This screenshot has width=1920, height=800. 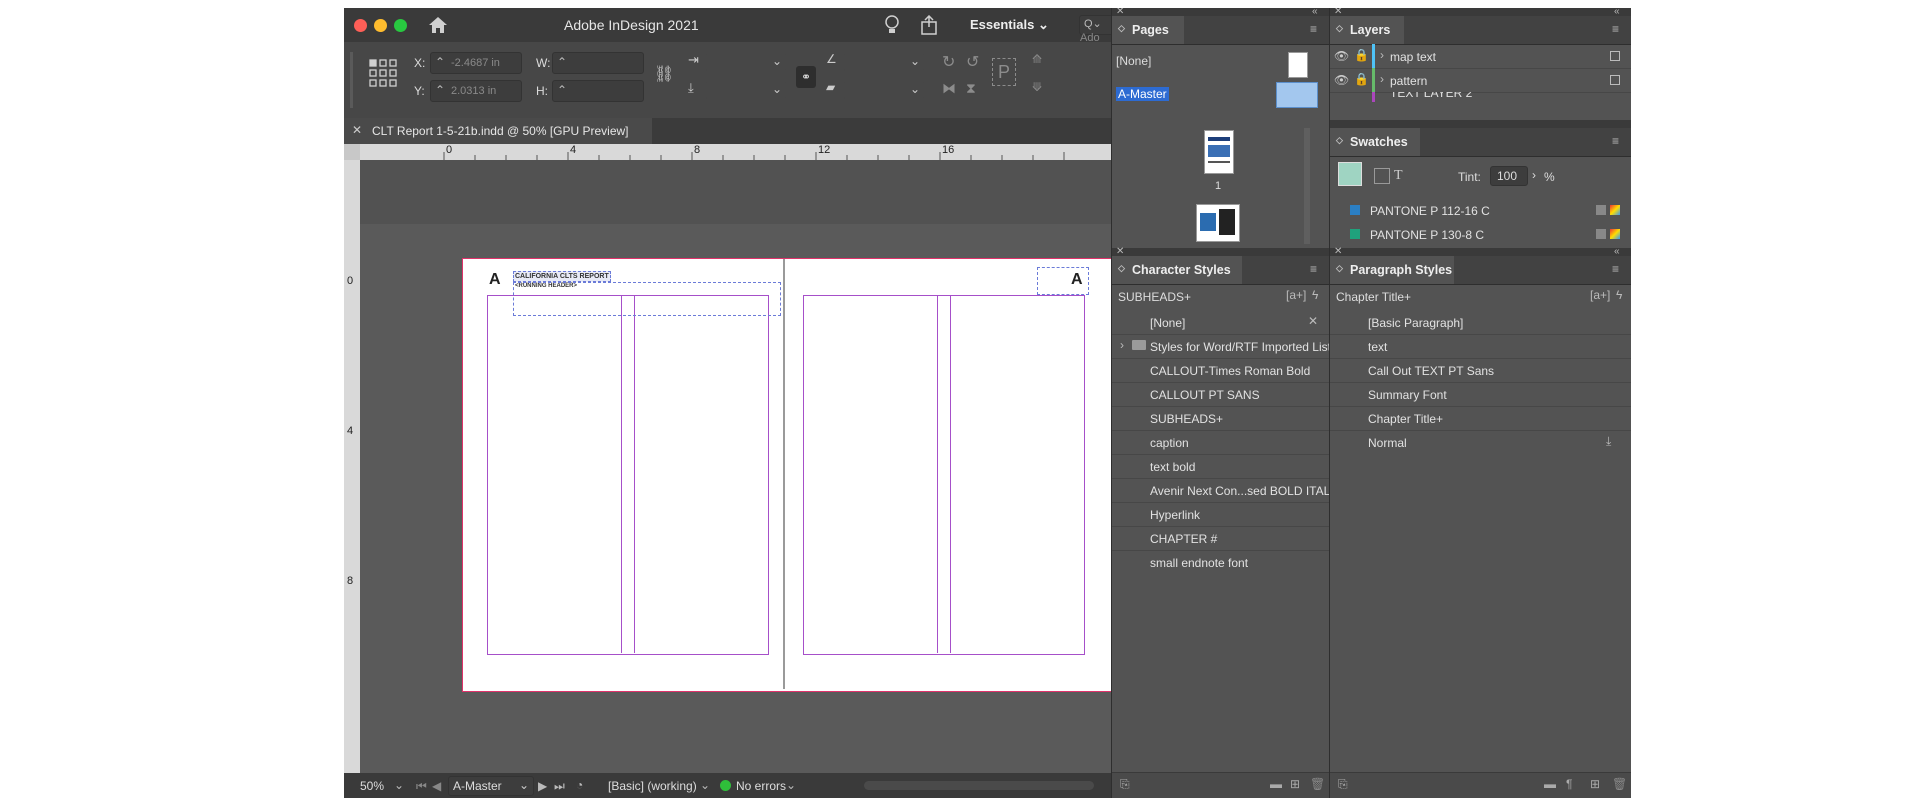 What do you see at coordinates (1218, 223) in the screenshot?
I see `spread-2-thumbnail` at bounding box center [1218, 223].